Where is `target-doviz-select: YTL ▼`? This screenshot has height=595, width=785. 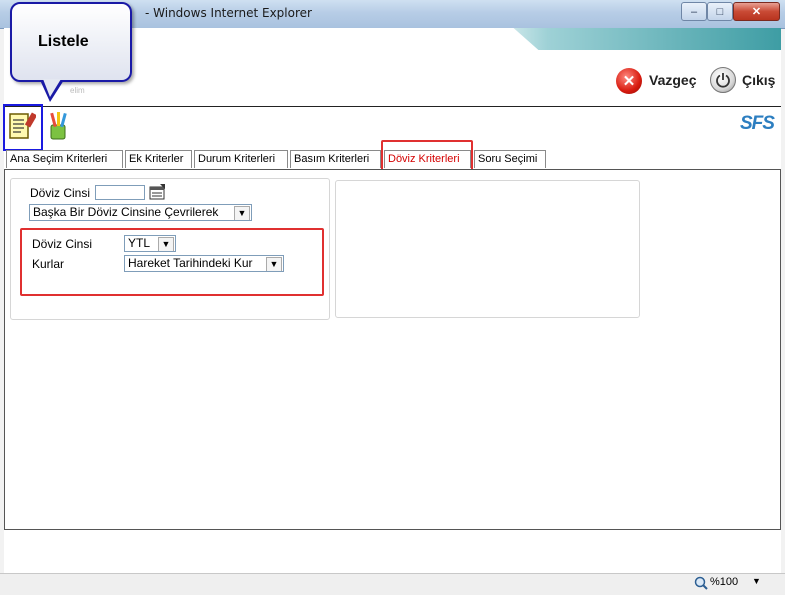
target-doviz-select: YTL ▼ is located at coordinates (150, 243).